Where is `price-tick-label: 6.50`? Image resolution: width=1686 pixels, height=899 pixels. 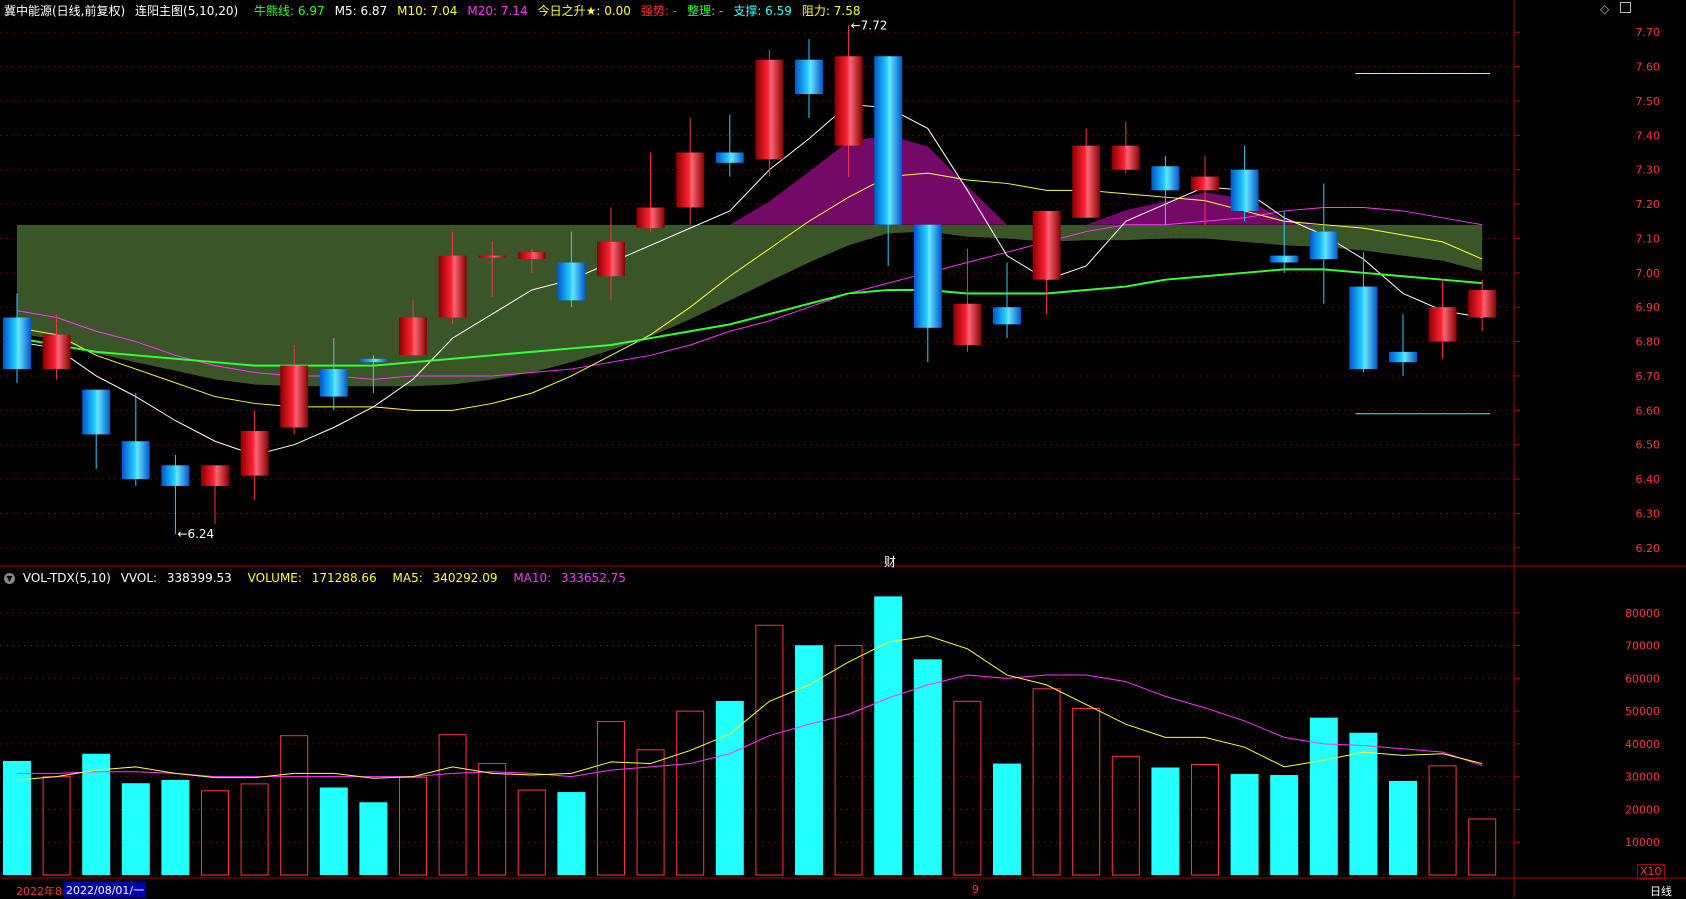 price-tick-label: 6.50 is located at coordinates (1648, 445).